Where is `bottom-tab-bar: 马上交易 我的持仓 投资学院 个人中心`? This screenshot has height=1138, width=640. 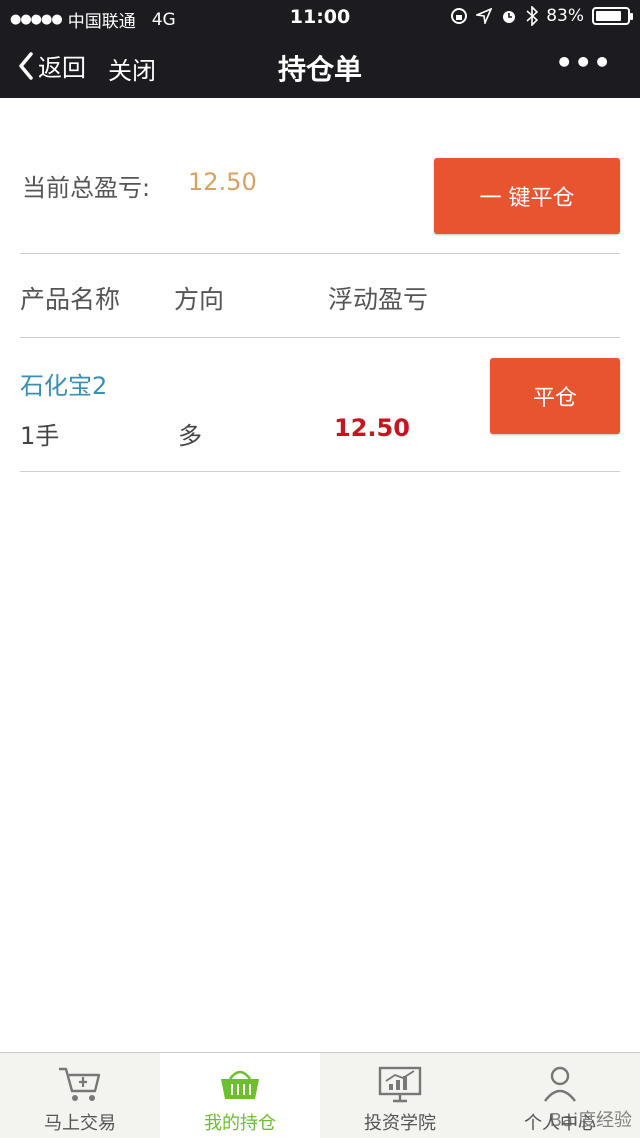 bottom-tab-bar: 马上交易 我的持仓 投资学院 个人中心 is located at coordinates (320, 1095).